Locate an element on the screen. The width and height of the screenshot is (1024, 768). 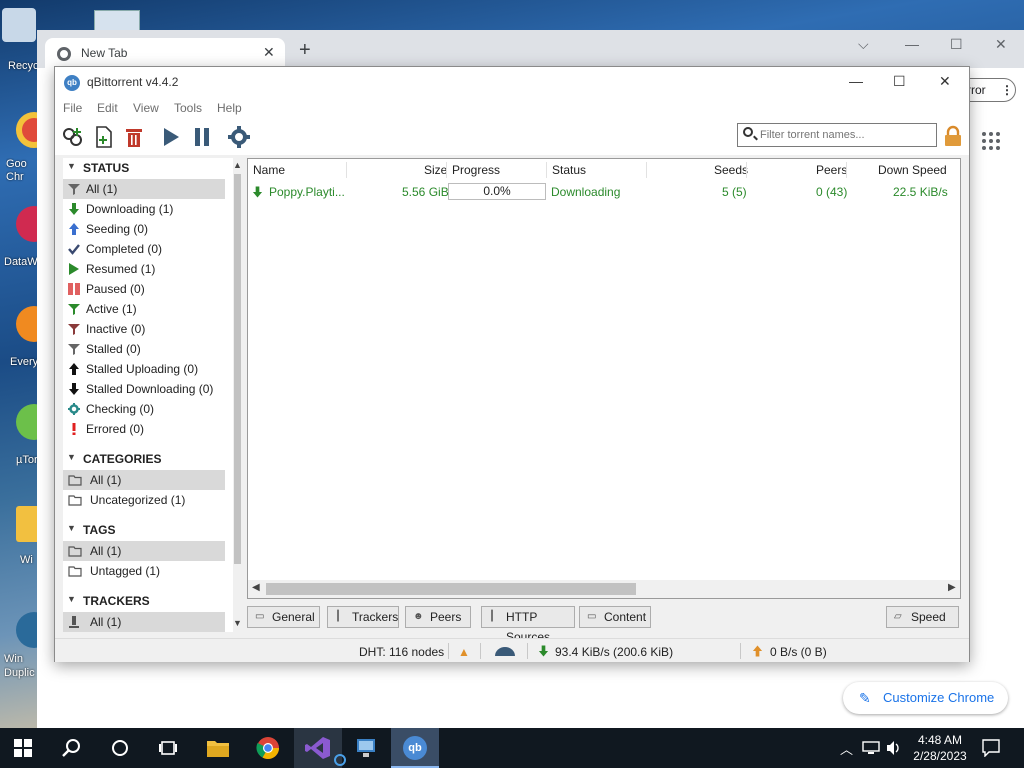
menu-tools: Tools is located at coordinates (188, 108).